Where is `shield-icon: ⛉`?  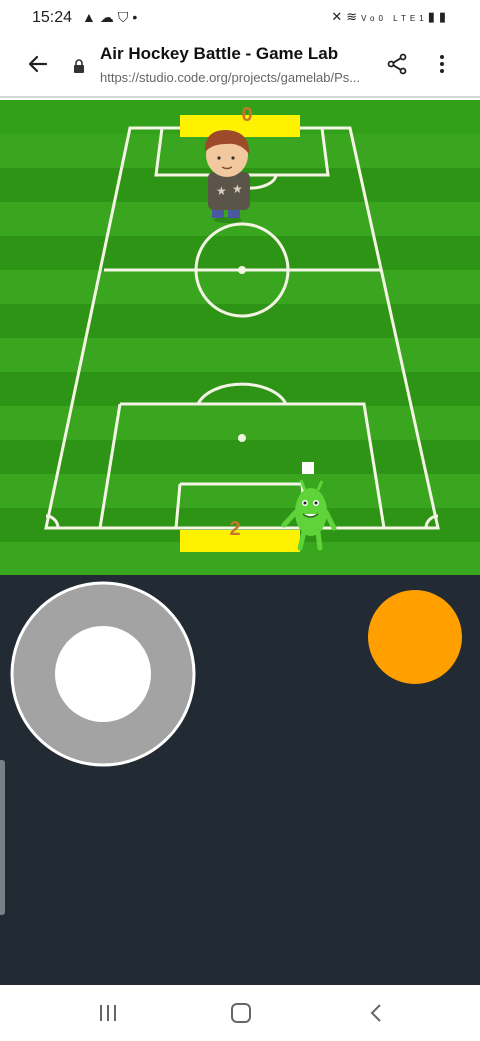
shield-icon: ⛉ is located at coordinates (125, 17).